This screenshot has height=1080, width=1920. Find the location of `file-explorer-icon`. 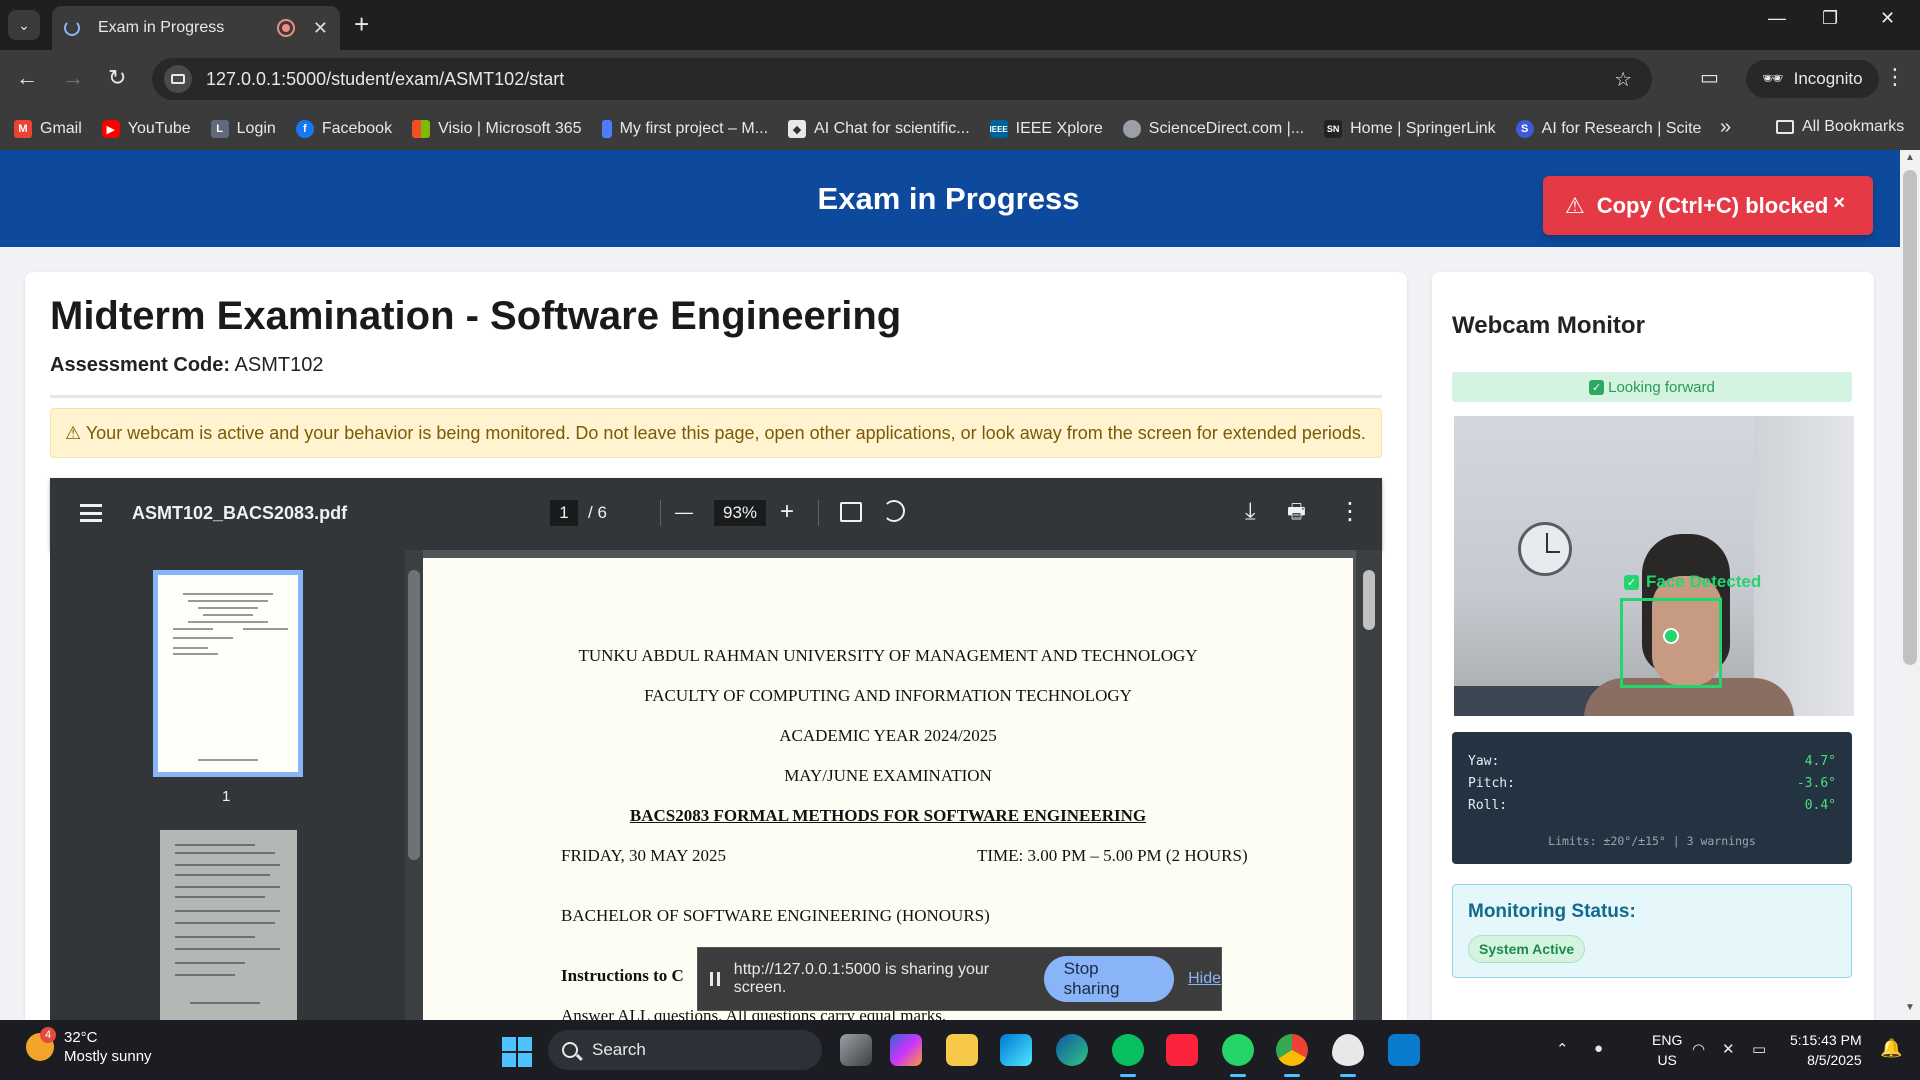

file-explorer-icon is located at coordinates (962, 1050).